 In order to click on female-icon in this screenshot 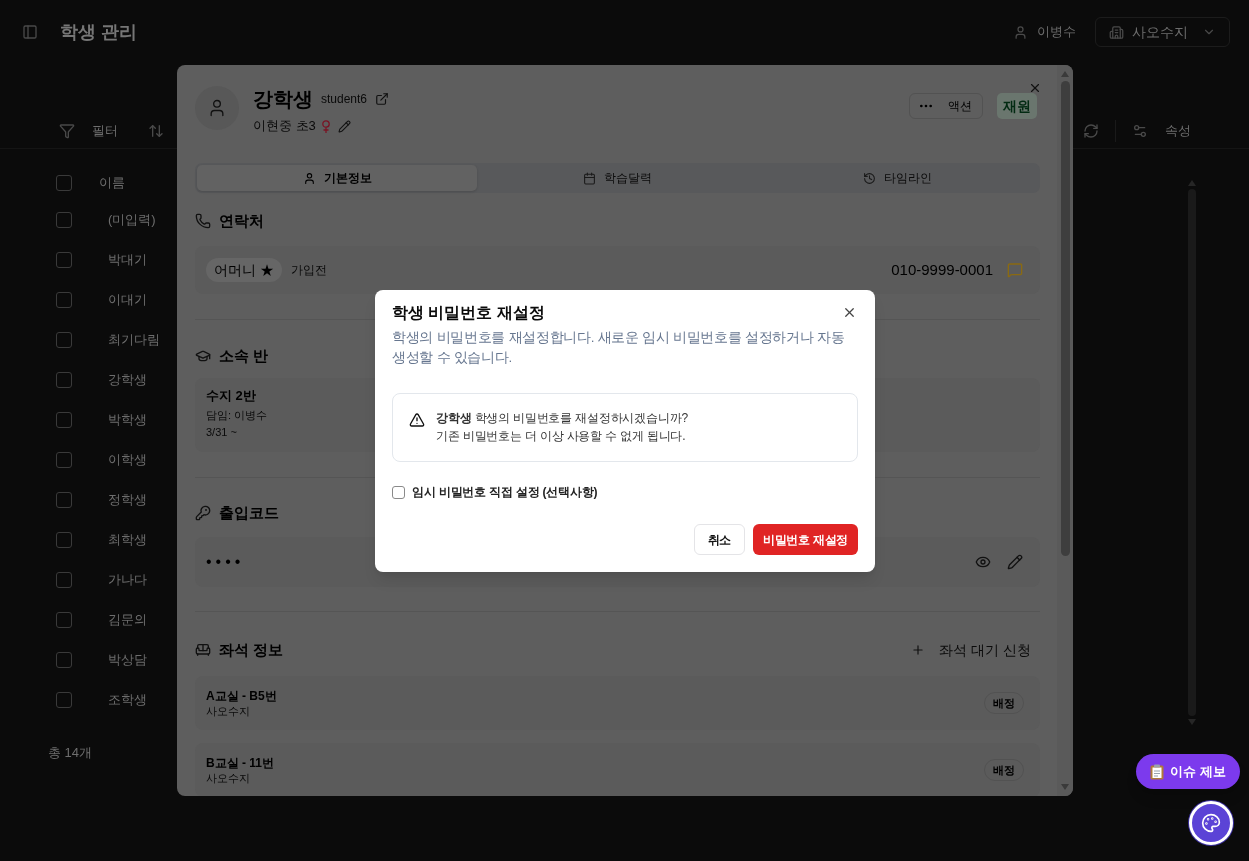, I will do `click(325, 126)`.